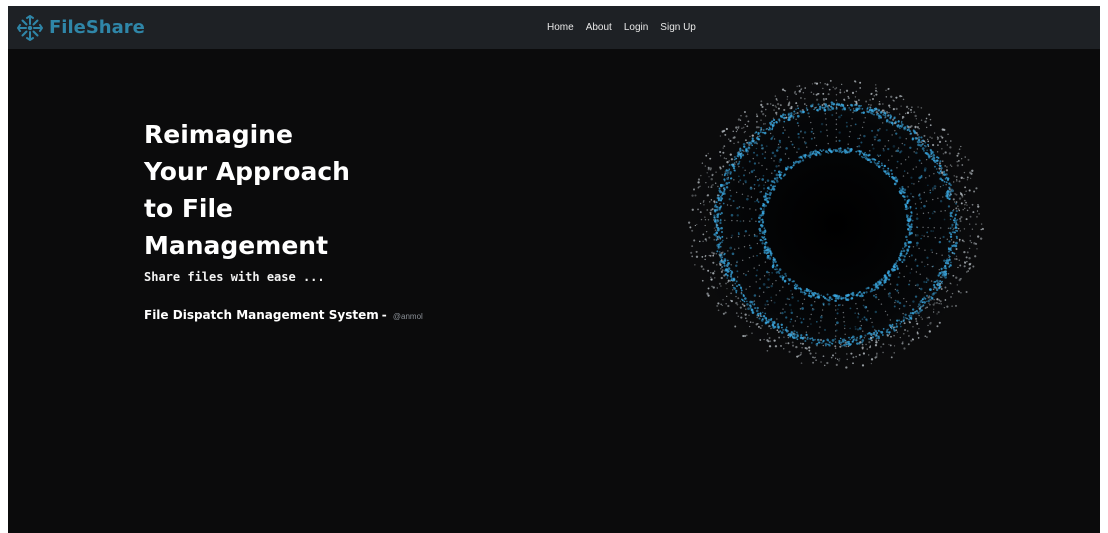 This screenshot has height=533, width=1108. I want to click on nav-login-link: Login, so click(636, 27).